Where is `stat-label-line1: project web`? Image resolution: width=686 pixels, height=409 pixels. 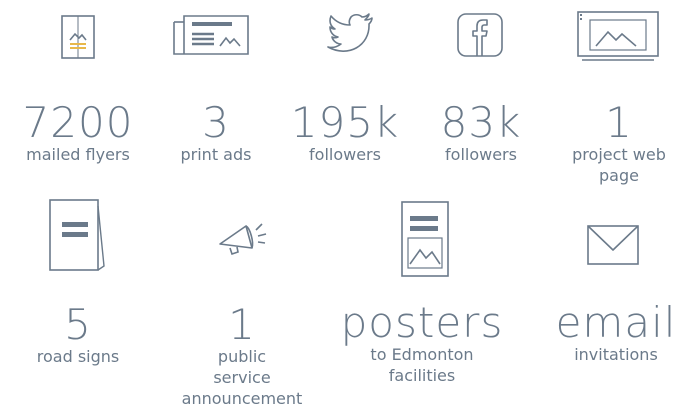 stat-label-line1: project web is located at coordinates (619, 154).